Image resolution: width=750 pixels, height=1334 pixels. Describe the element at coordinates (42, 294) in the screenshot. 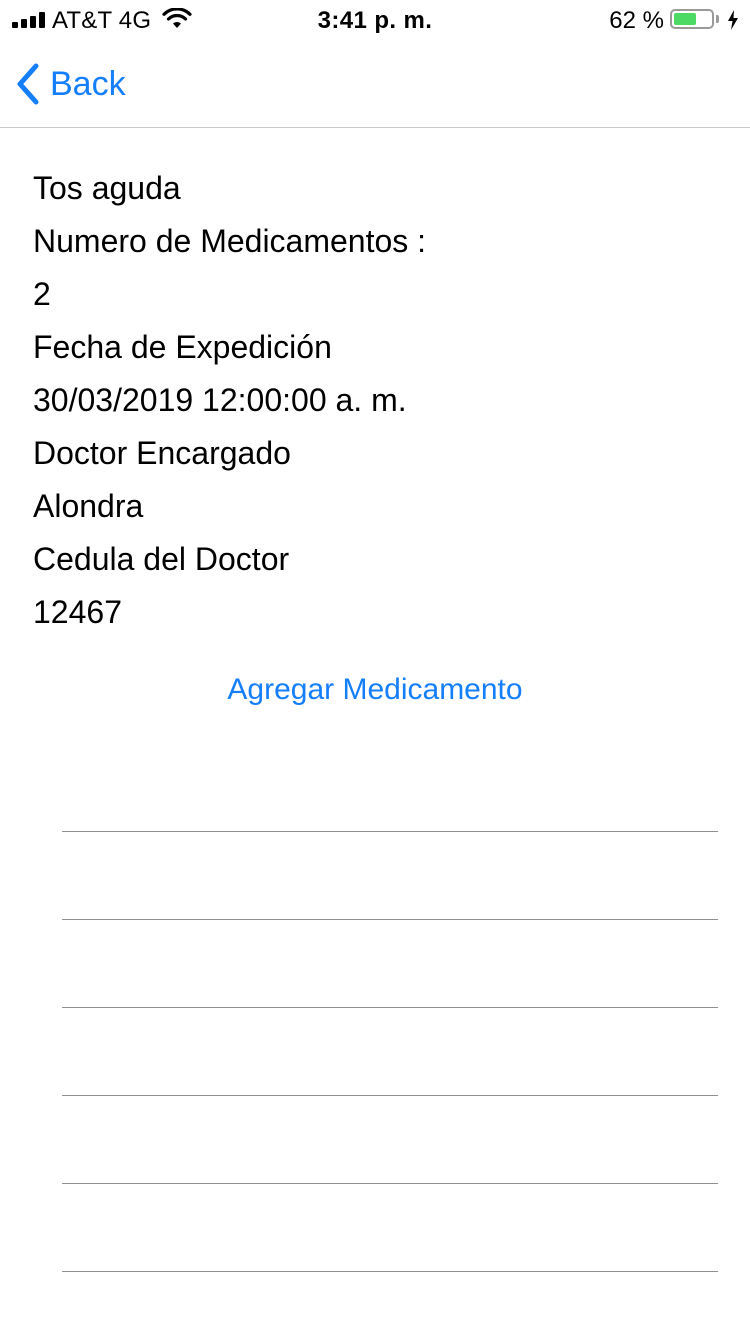

I see `medication-count-value: 2` at that location.